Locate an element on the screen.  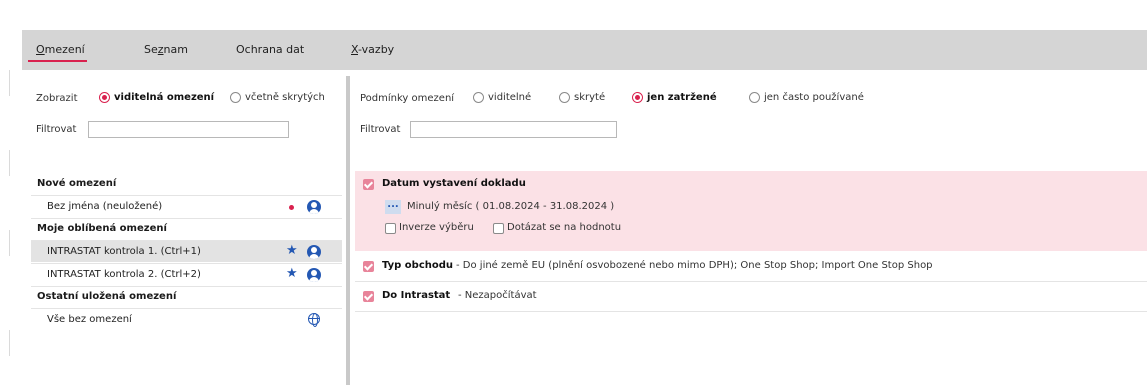
radio-checked-only is located at coordinates (637, 97).